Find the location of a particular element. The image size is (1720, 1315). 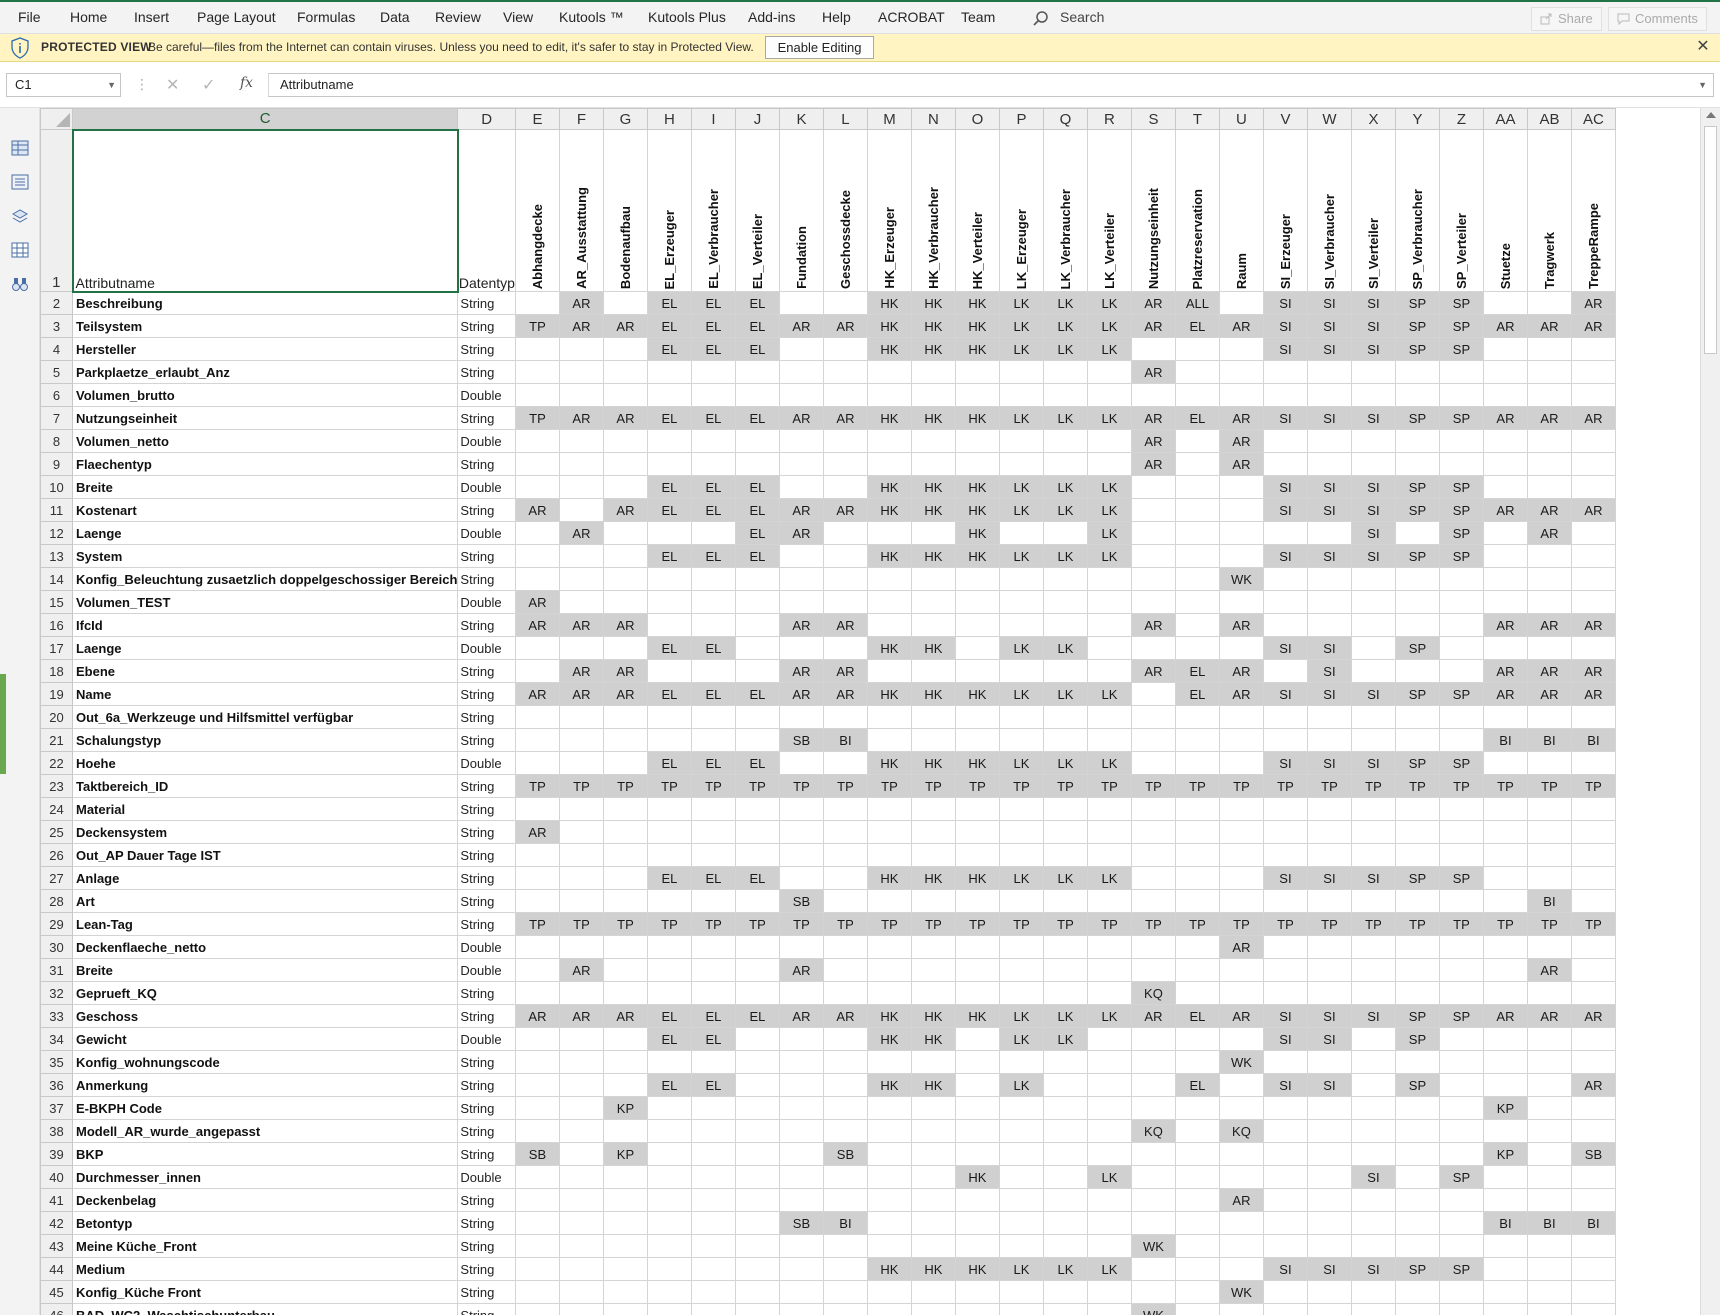

category-header-cell: LK_Verteiler is located at coordinates (1109, 210).